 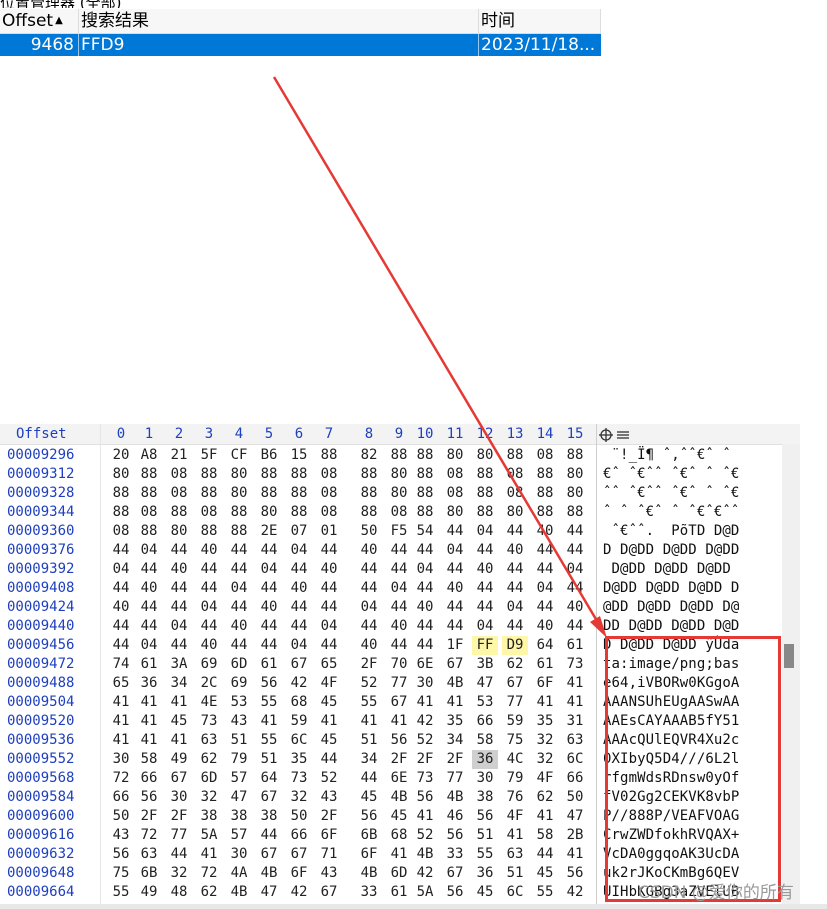 What do you see at coordinates (671, 626) in the screenshot?
I see `hex-row-text: DD D@DD D@DD D@D` at bounding box center [671, 626].